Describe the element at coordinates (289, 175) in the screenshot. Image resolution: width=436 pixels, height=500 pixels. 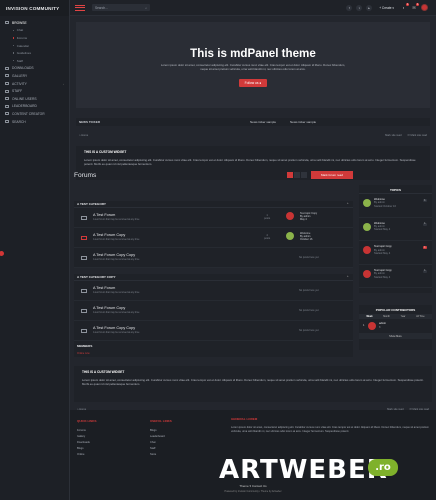
I see `view-grid-icon` at that location.